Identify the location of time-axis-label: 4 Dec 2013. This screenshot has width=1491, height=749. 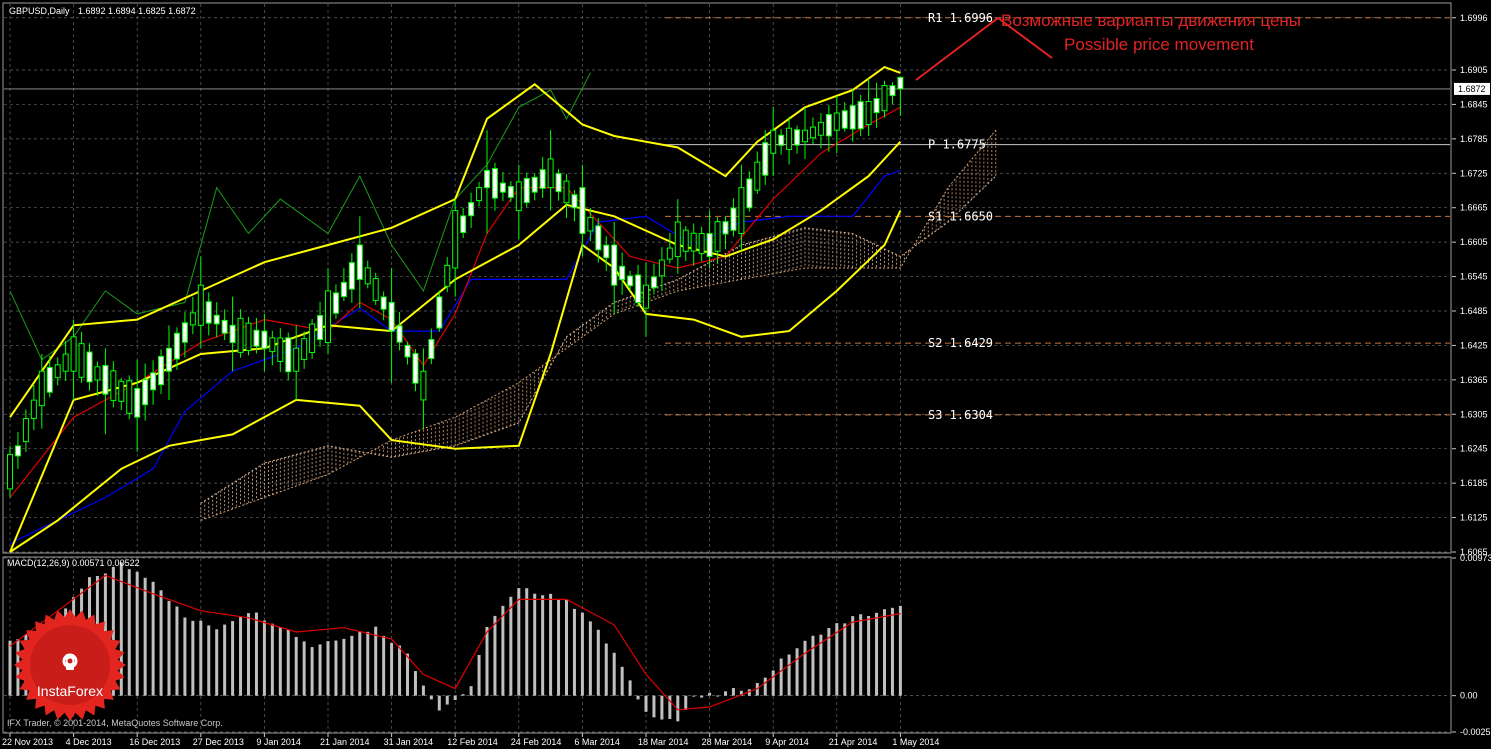
(89, 742).